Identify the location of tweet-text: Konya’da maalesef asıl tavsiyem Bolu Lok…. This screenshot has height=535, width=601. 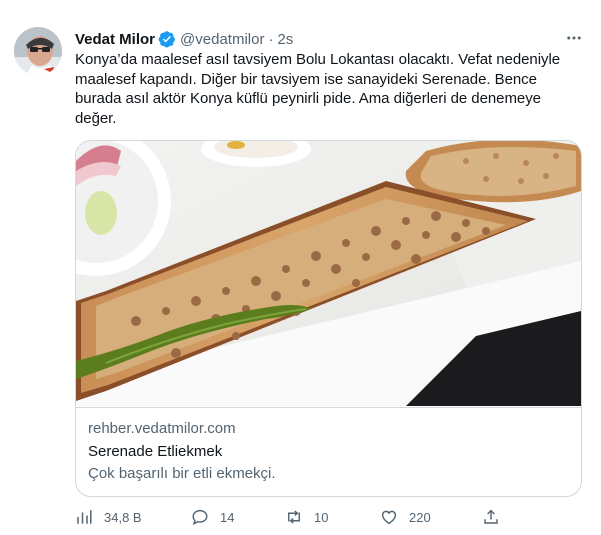
(325, 89).